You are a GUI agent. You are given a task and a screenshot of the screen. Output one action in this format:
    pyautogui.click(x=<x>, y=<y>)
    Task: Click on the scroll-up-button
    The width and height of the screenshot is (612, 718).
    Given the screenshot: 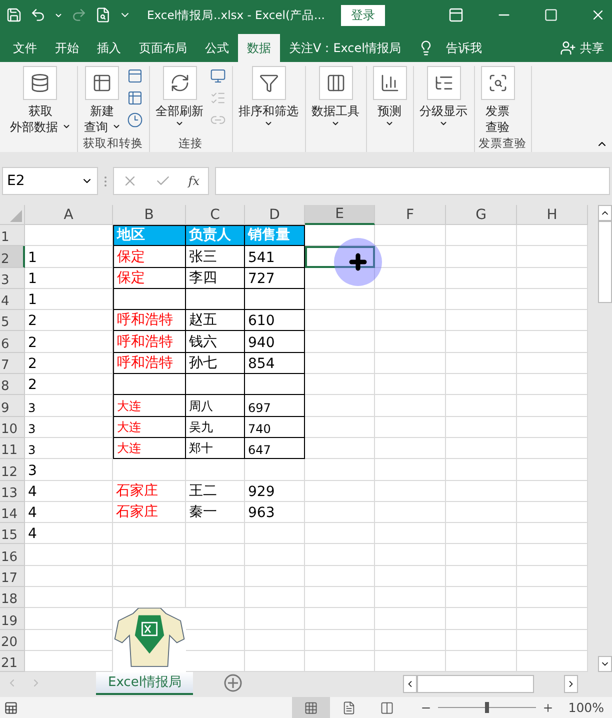 What is the action you would take?
    pyautogui.click(x=605, y=213)
    